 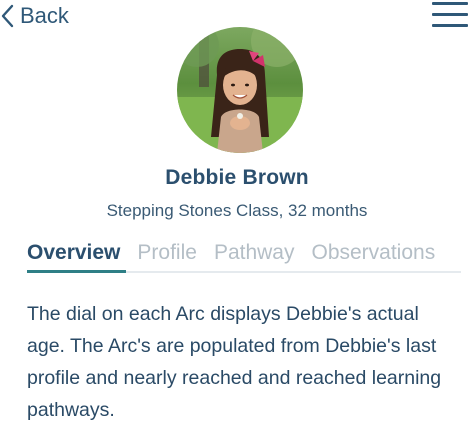 I want to click on chevron-left-icon, so click(x=7, y=16).